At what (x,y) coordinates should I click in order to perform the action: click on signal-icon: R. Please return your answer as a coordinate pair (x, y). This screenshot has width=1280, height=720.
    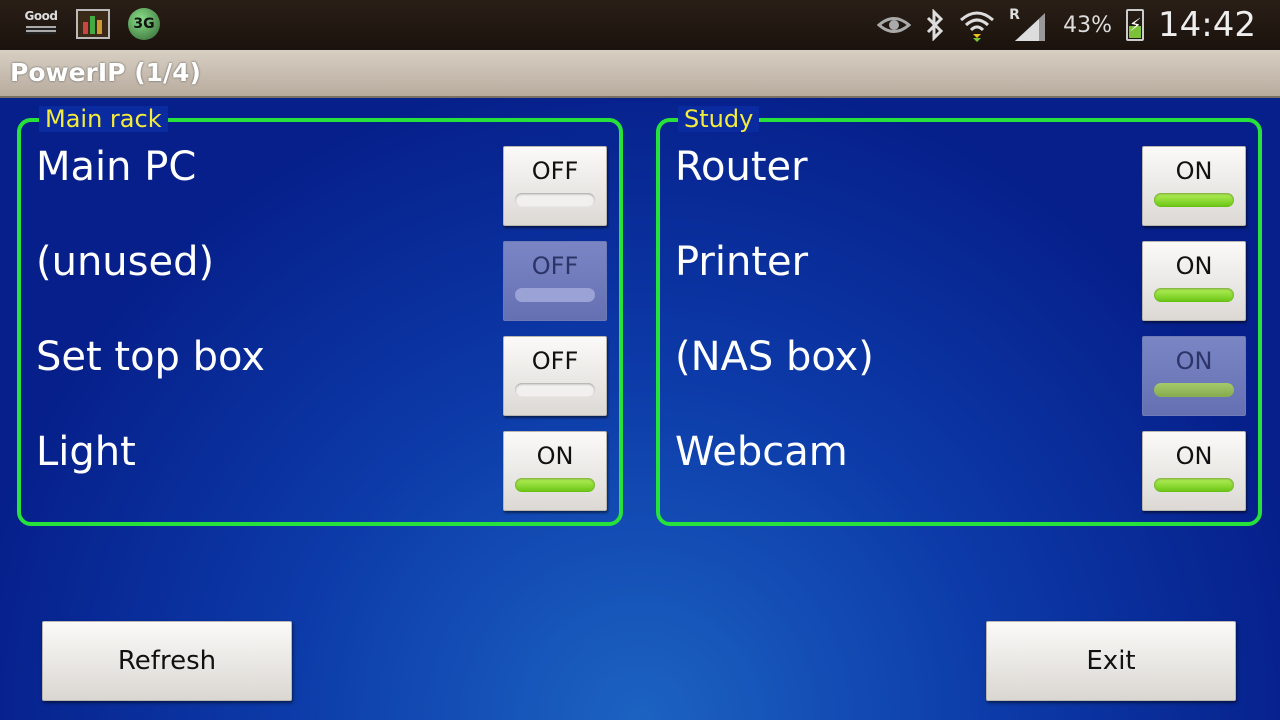
    Looking at the image, I should click on (1029, 25).